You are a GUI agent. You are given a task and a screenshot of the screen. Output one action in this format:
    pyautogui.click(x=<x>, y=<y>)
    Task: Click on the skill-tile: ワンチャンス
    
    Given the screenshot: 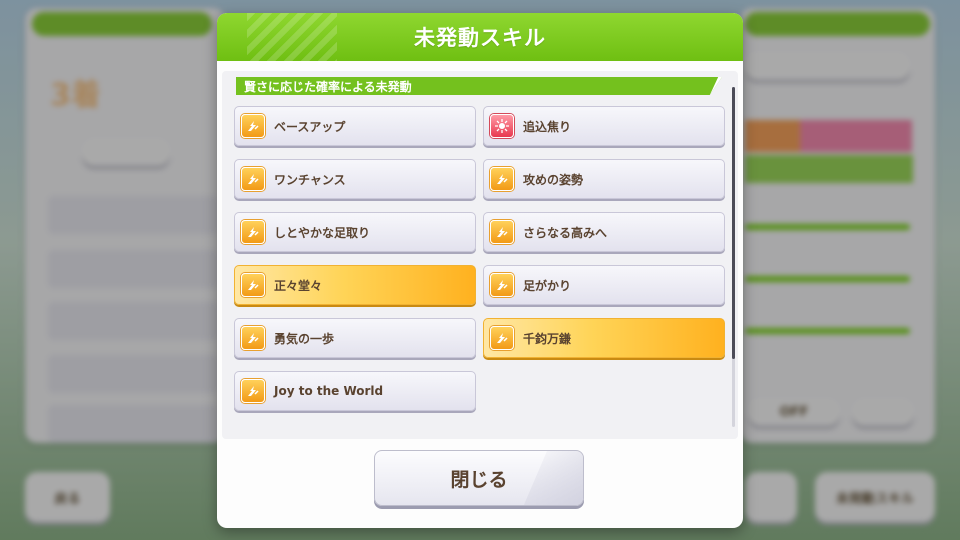 What is the action you would take?
    pyautogui.click(x=355, y=179)
    